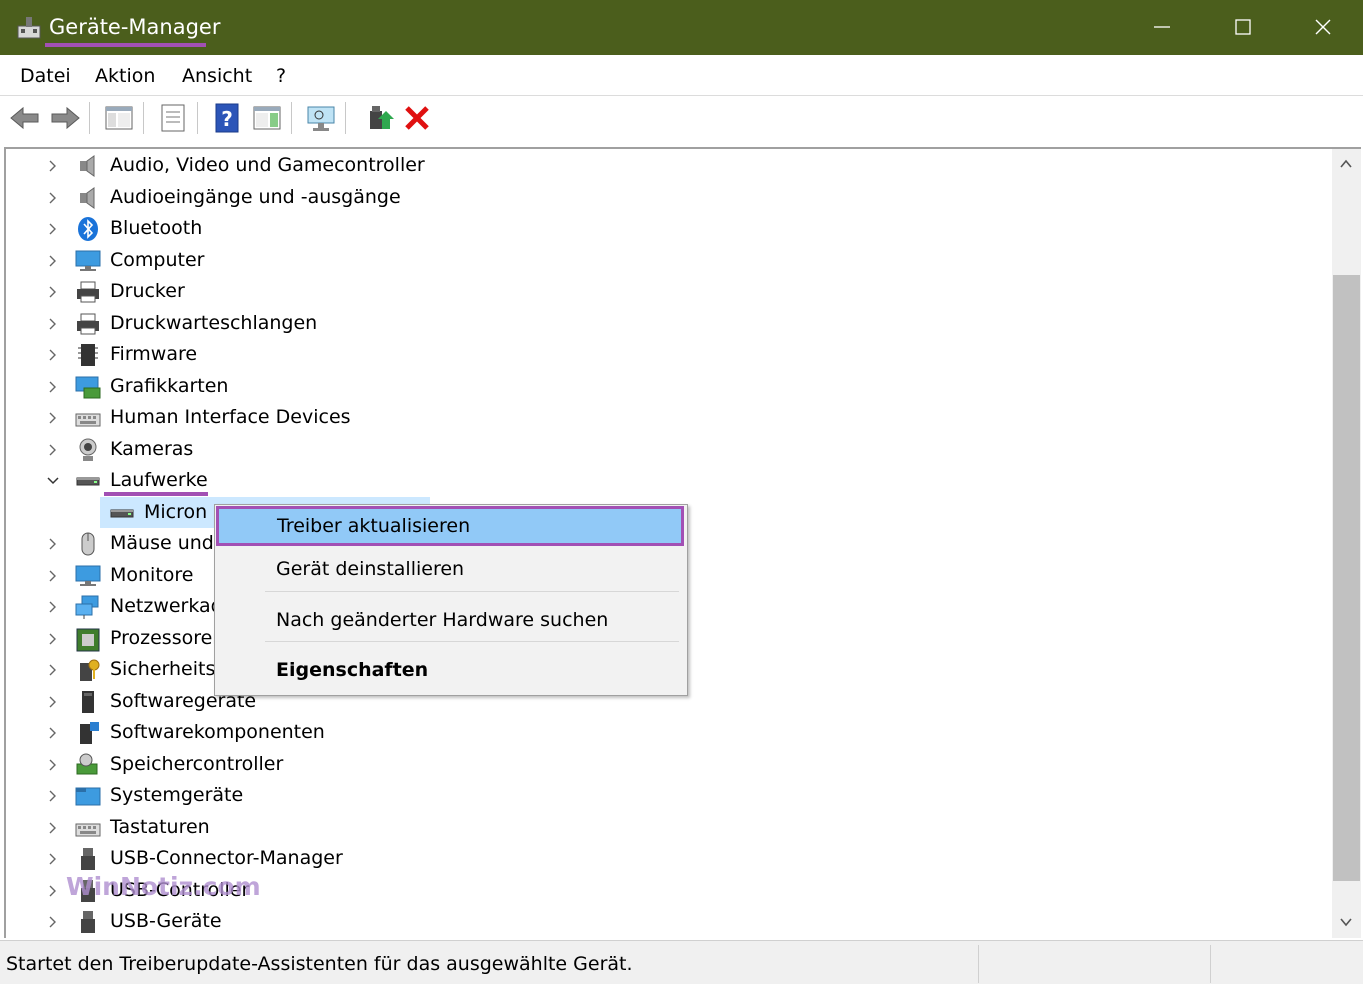 The width and height of the screenshot is (1363, 984). I want to click on show-hide-console-tree-icon, so click(119, 118).